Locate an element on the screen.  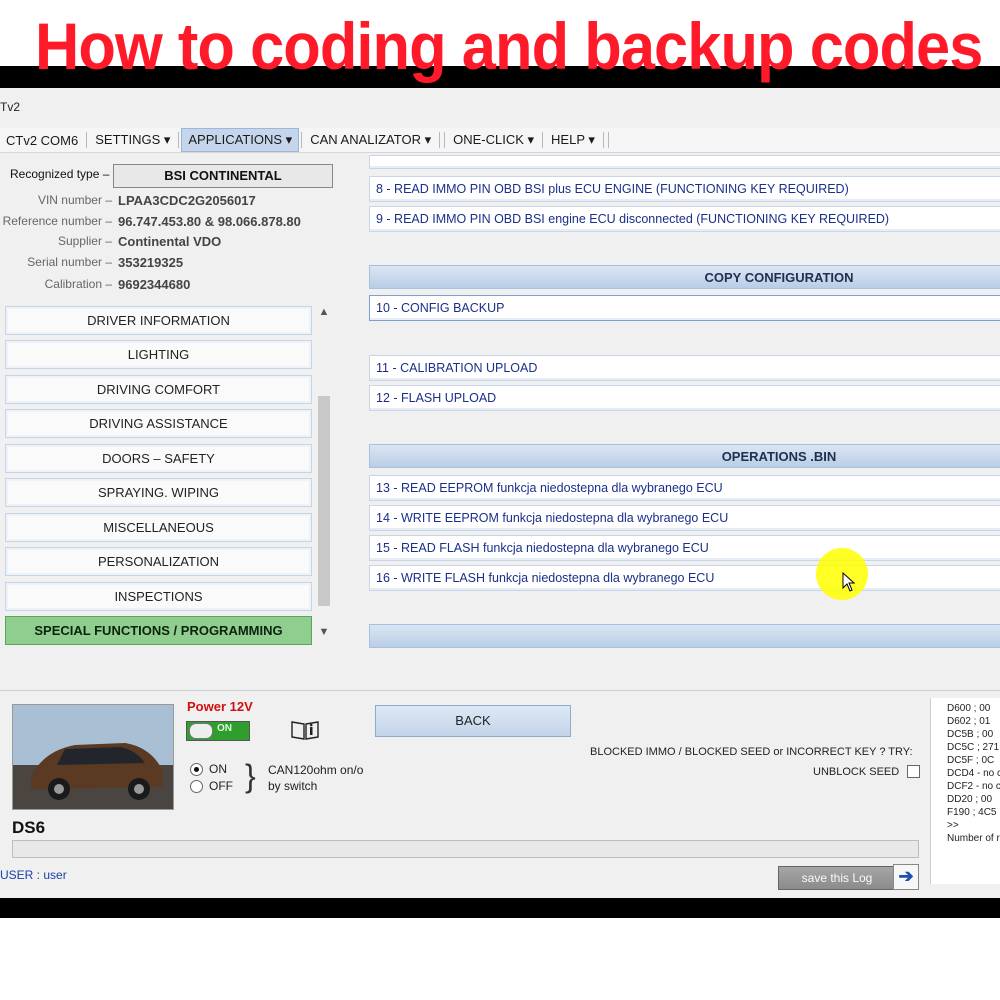
category-spraying-wiping: SPRAYING. WIPING is located at coordinates (158, 492).